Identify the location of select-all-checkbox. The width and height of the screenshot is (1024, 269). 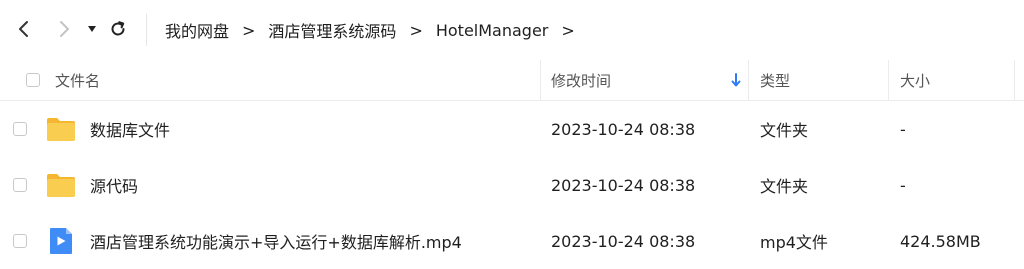
(33, 80).